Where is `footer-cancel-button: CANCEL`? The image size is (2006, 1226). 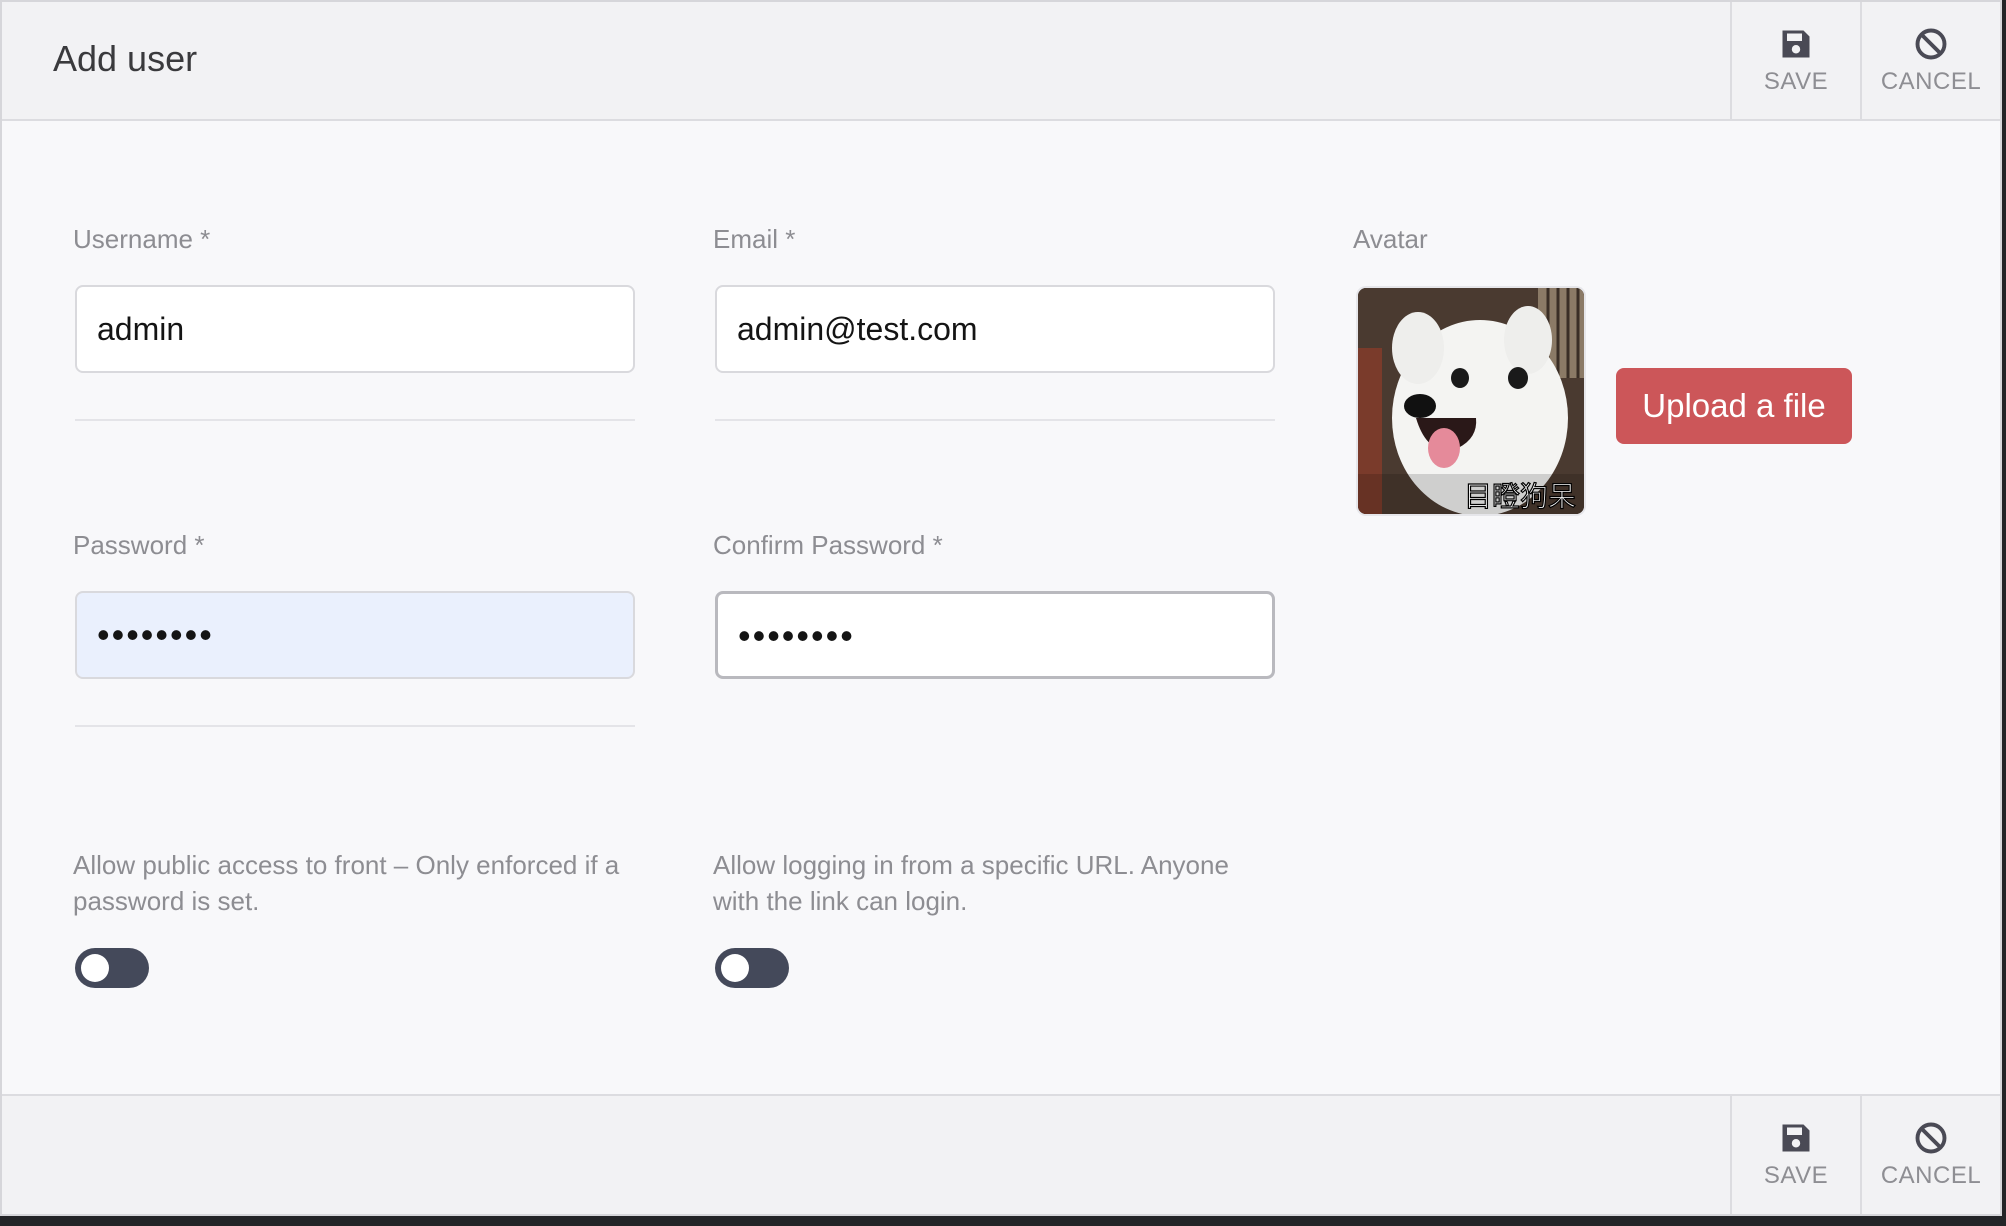
footer-cancel-button: CANCEL is located at coordinates (1930, 1155).